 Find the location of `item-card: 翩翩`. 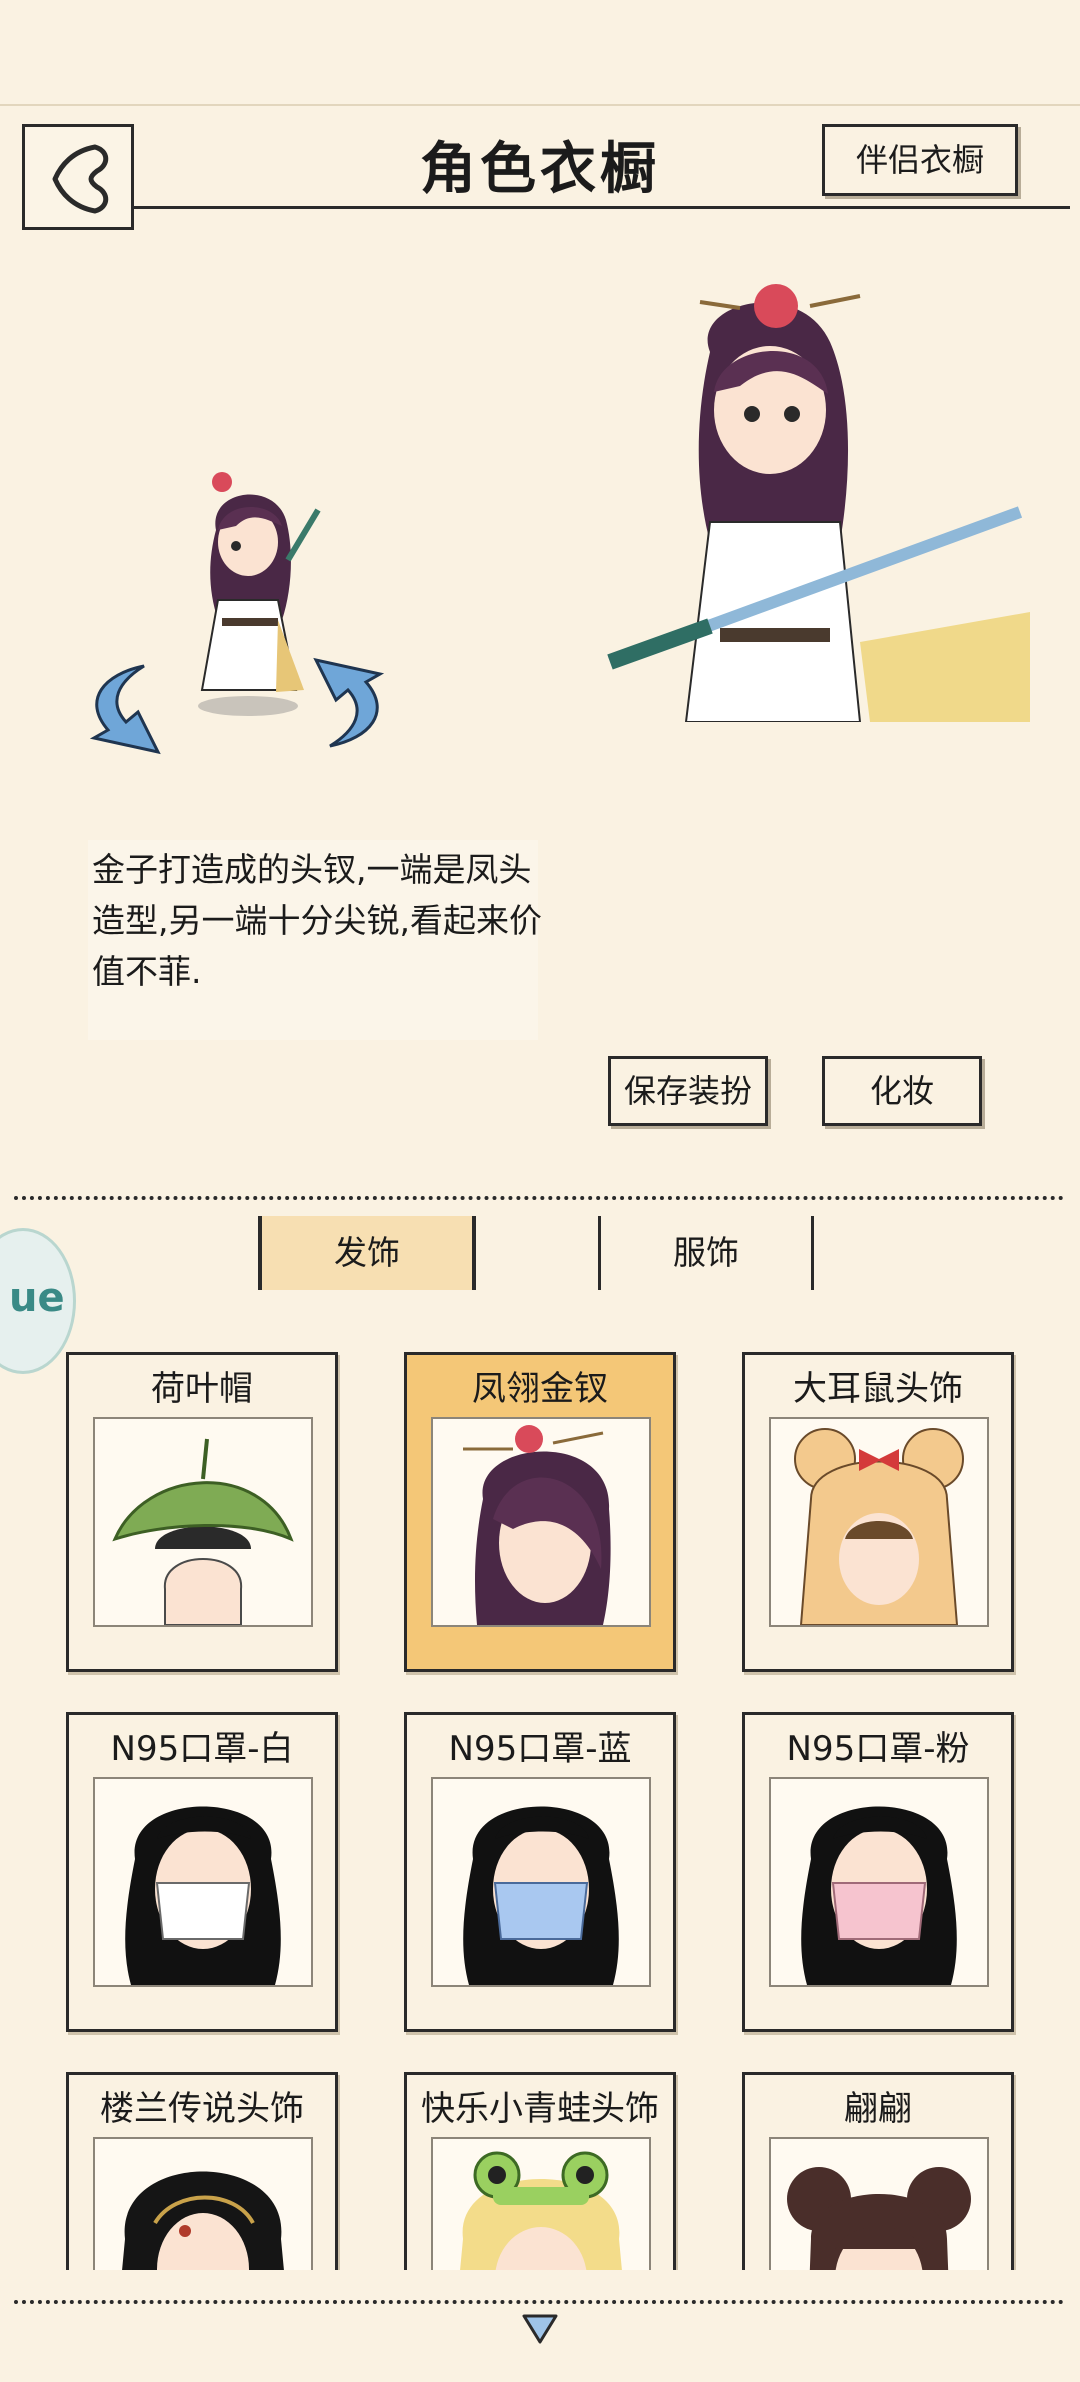

item-card: 翩翩 is located at coordinates (878, 2171).